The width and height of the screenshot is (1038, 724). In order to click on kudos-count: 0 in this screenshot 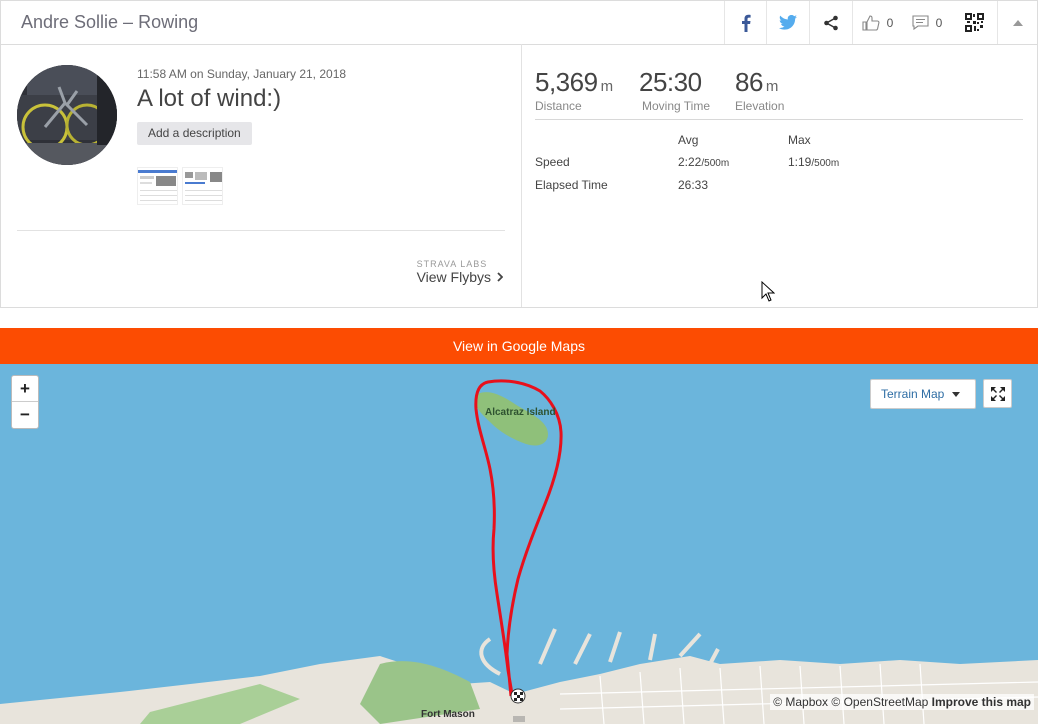, I will do `click(890, 22)`.